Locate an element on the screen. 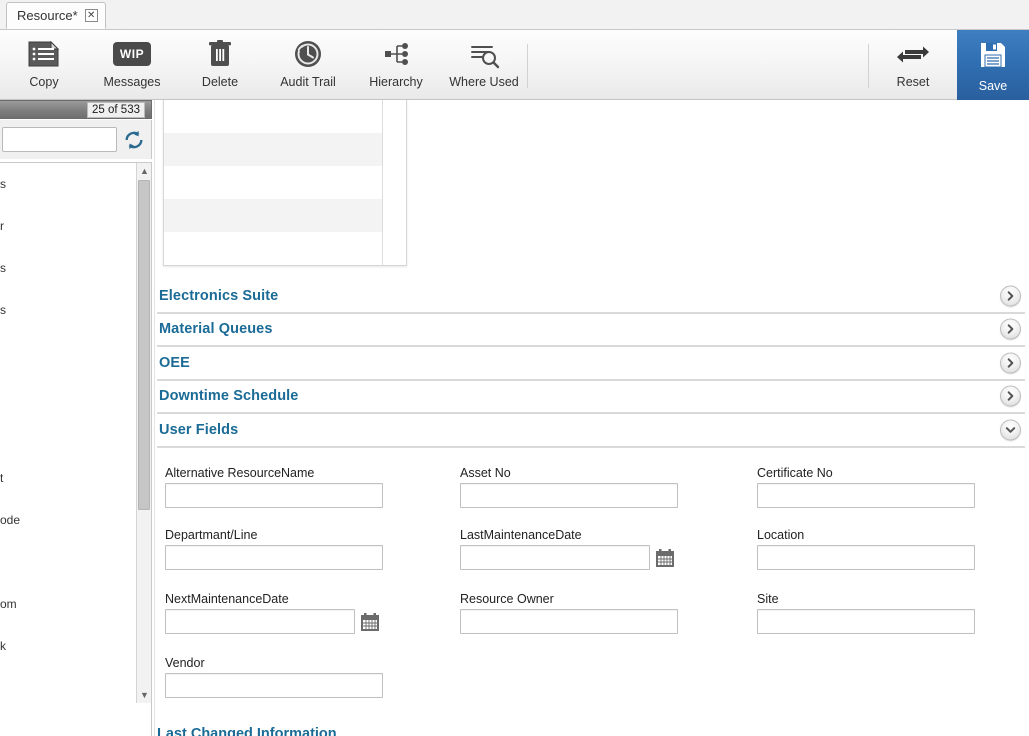 Image resolution: width=1029 pixels, height=736 pixels. field-asset-no: Asset No is located at coordinates (569, 487).